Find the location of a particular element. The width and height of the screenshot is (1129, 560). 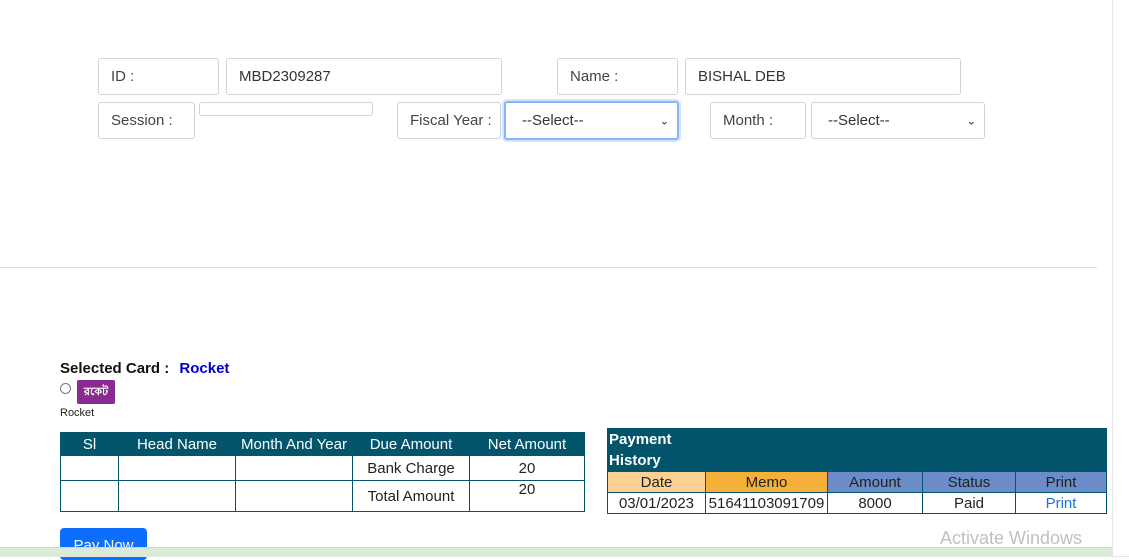

table-row: Bank Charge 20 is located at coordinates (322, 468).